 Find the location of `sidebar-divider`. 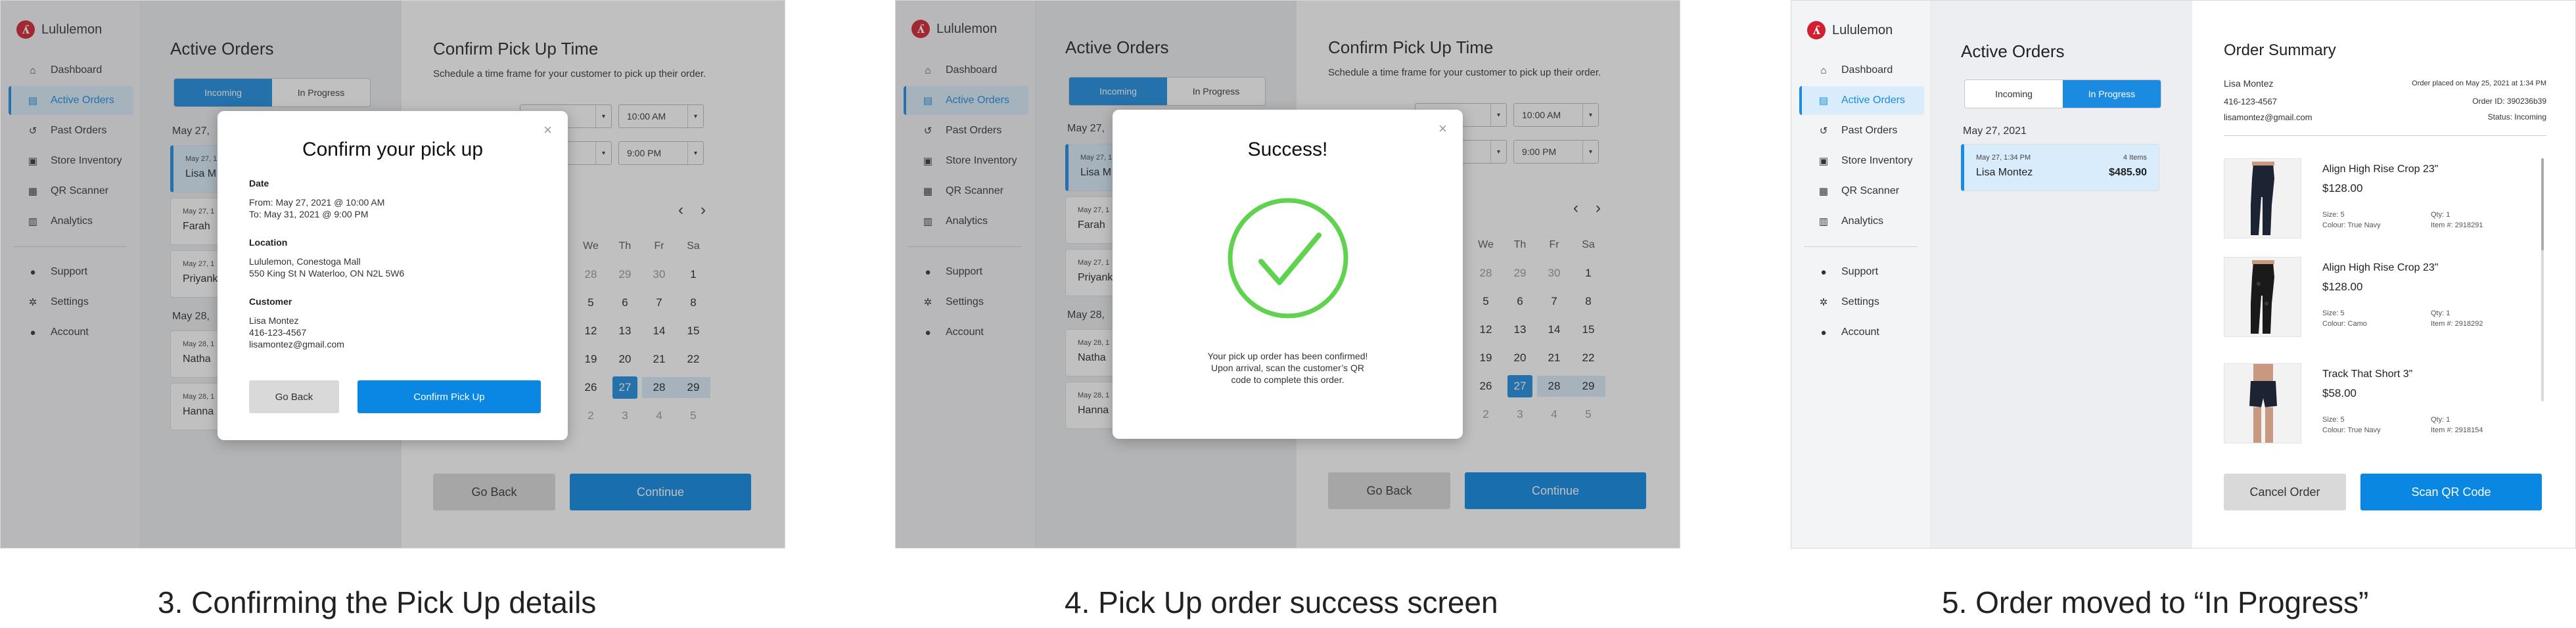

sidebar-divider is located at coordinates (1861, 247).